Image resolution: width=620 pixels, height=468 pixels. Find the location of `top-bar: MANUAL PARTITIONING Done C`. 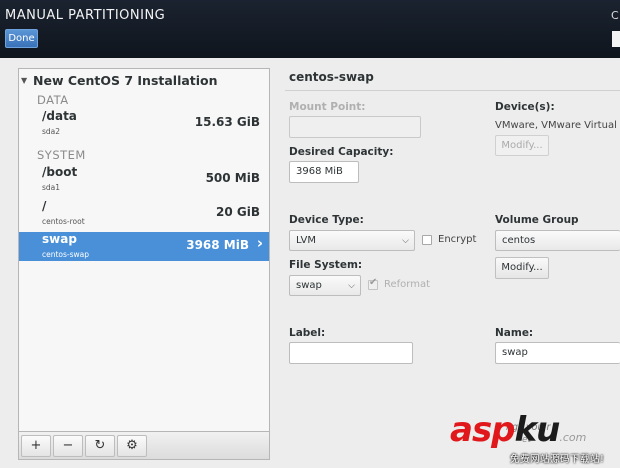

top-bar: MANUAL PARTITIONING Done C is located at coordinates (310, 29).